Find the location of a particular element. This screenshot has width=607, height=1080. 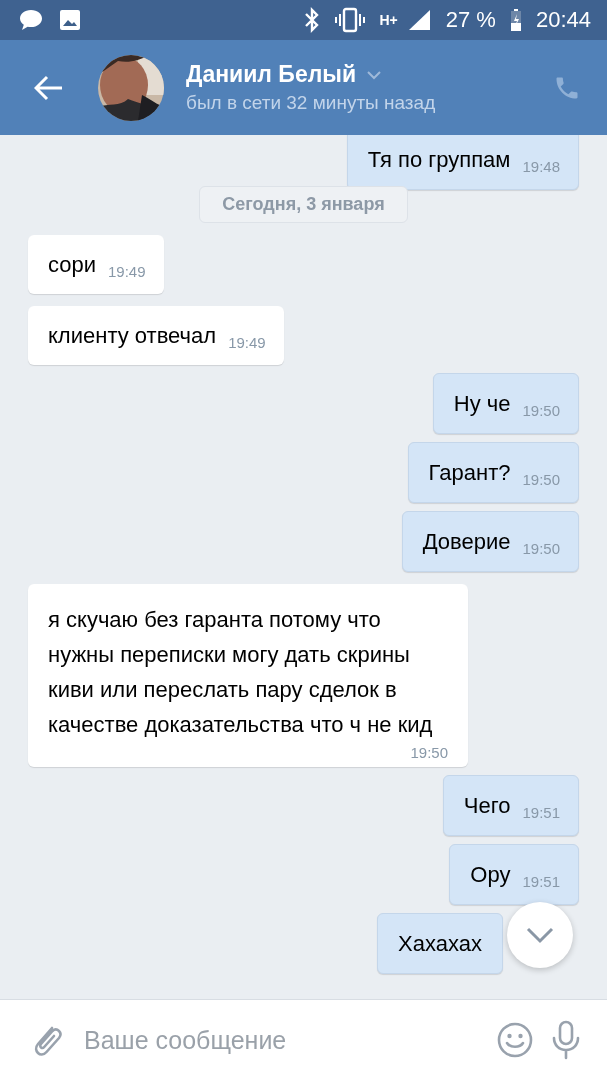

message-icon is located at coordinates (31, 20).